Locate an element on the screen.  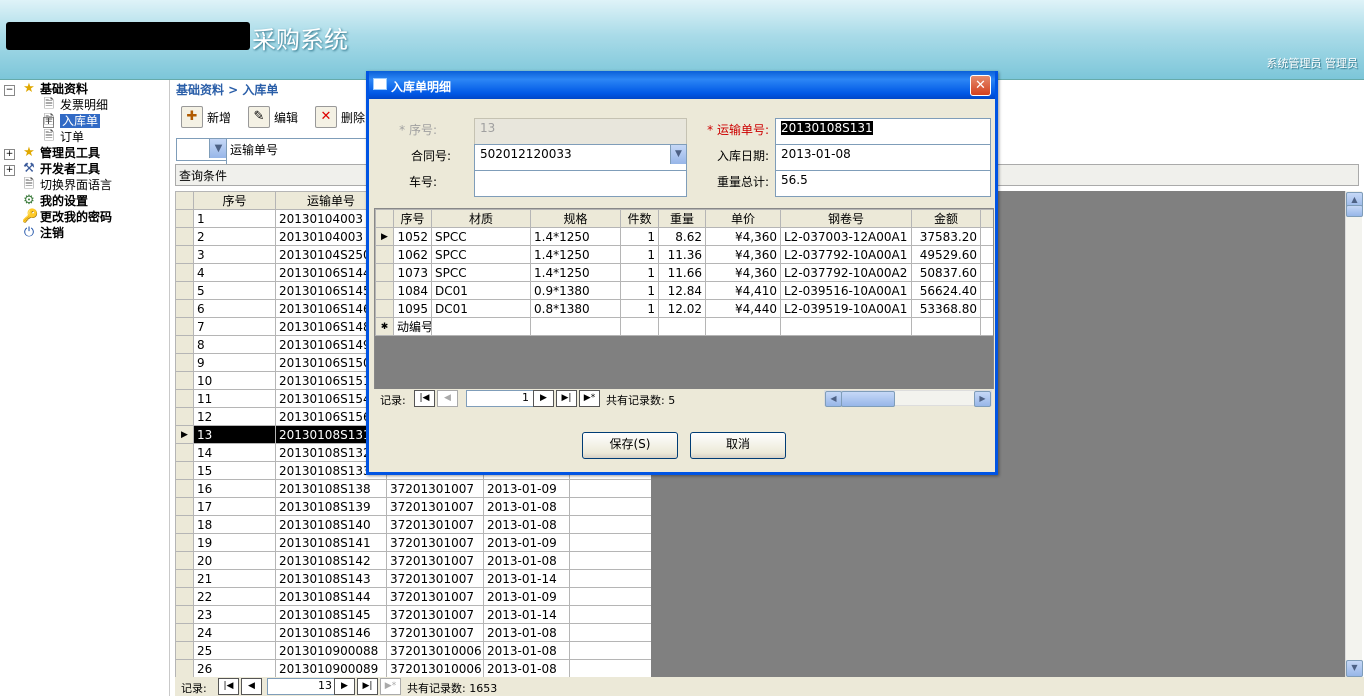
table-row: 25 2013010900088 372013010006 2013-01-08 is located at coordinates (413, 650).